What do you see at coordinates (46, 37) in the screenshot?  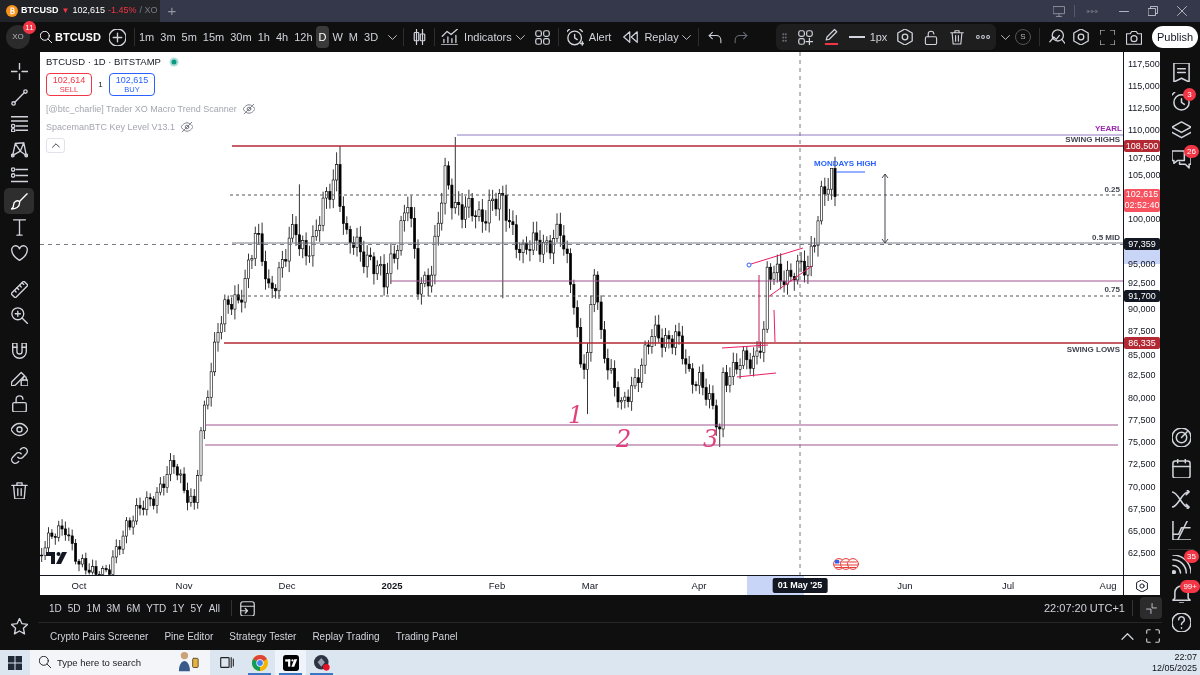 I see `search-icon` at bounding box center [46, 37].